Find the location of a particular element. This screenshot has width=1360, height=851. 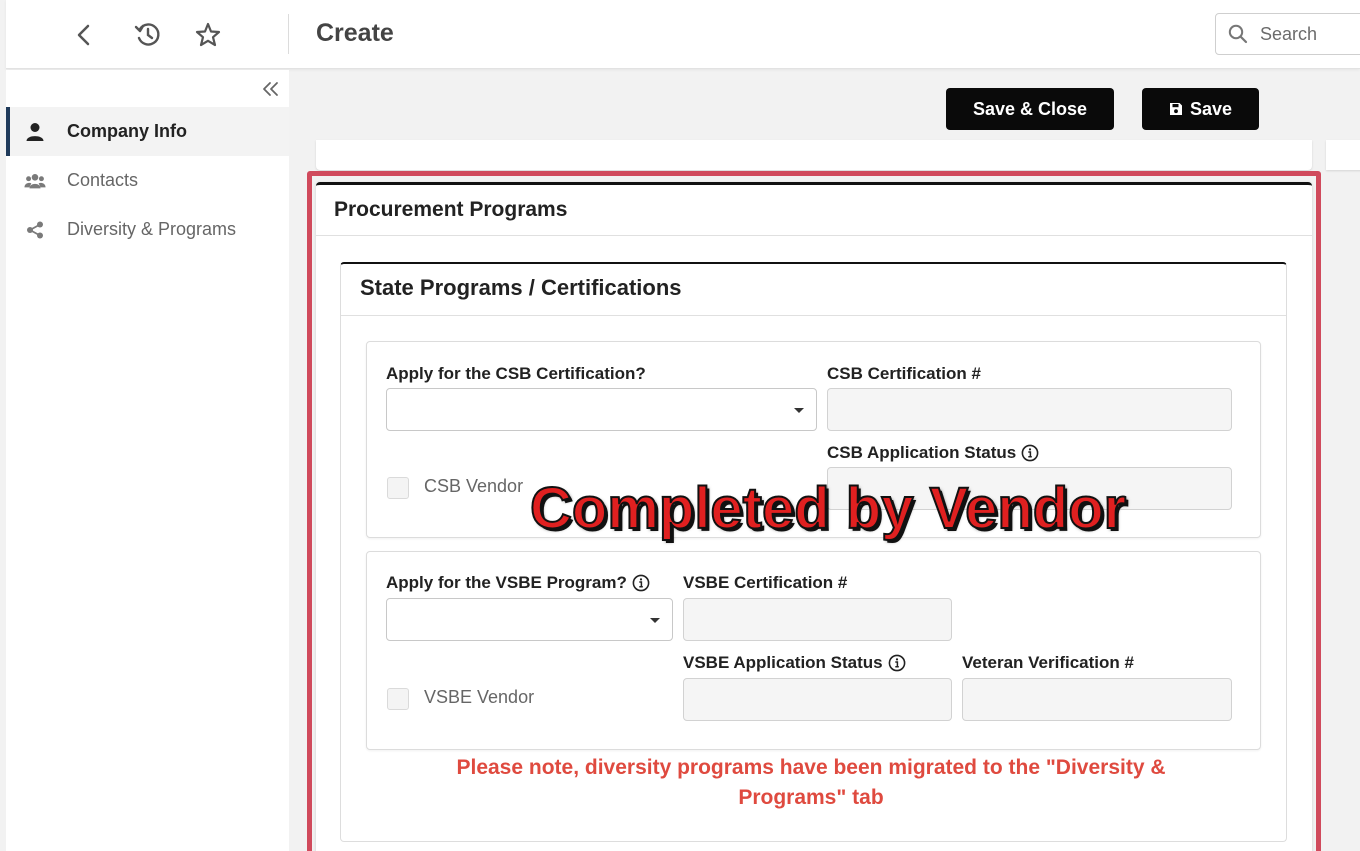

sidebar-item-label: Contacts is located at coordinates (103, 180).